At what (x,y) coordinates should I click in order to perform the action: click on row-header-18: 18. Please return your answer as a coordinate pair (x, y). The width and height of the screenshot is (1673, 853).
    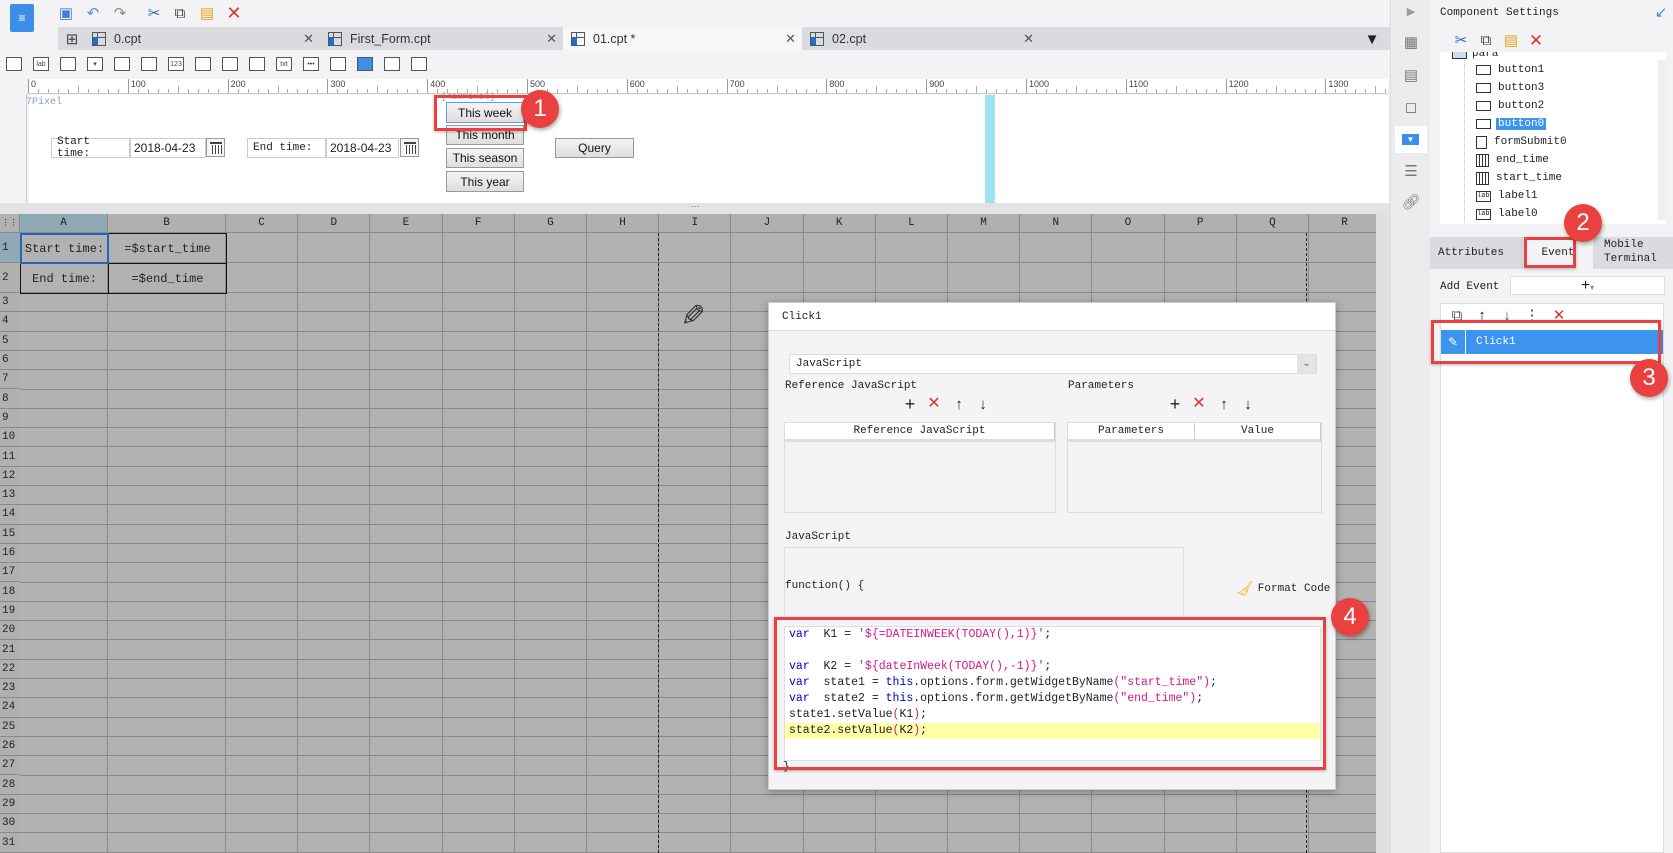
    Looking at the image, I should click on (10, 592).